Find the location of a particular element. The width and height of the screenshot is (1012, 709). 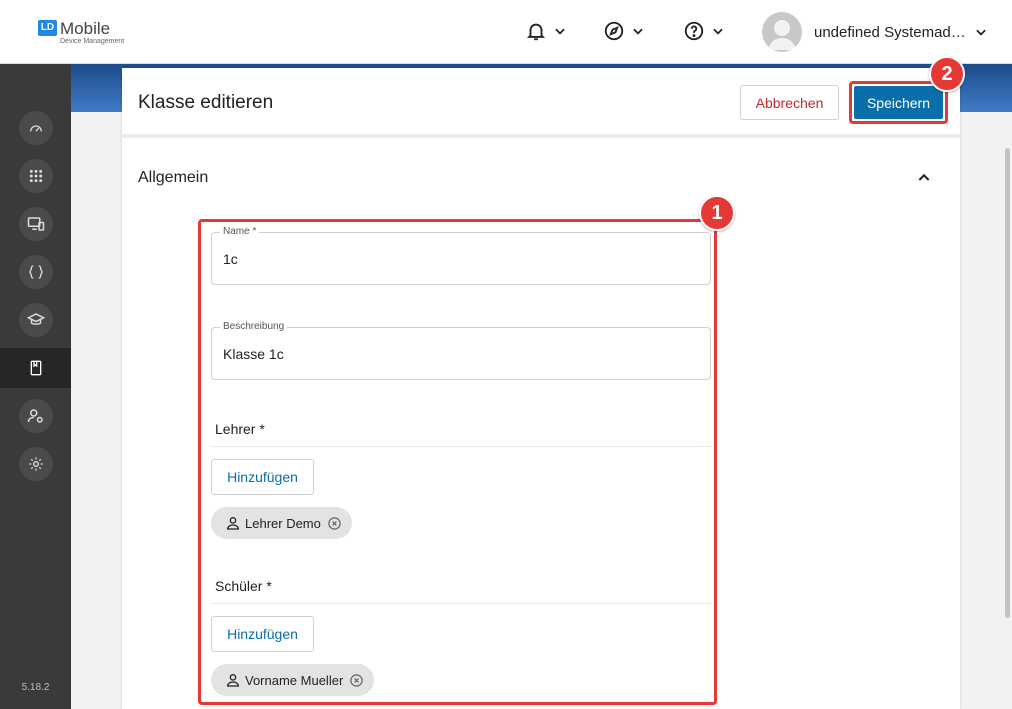

name-field-label: Name * is located at coordinates (240, 231).